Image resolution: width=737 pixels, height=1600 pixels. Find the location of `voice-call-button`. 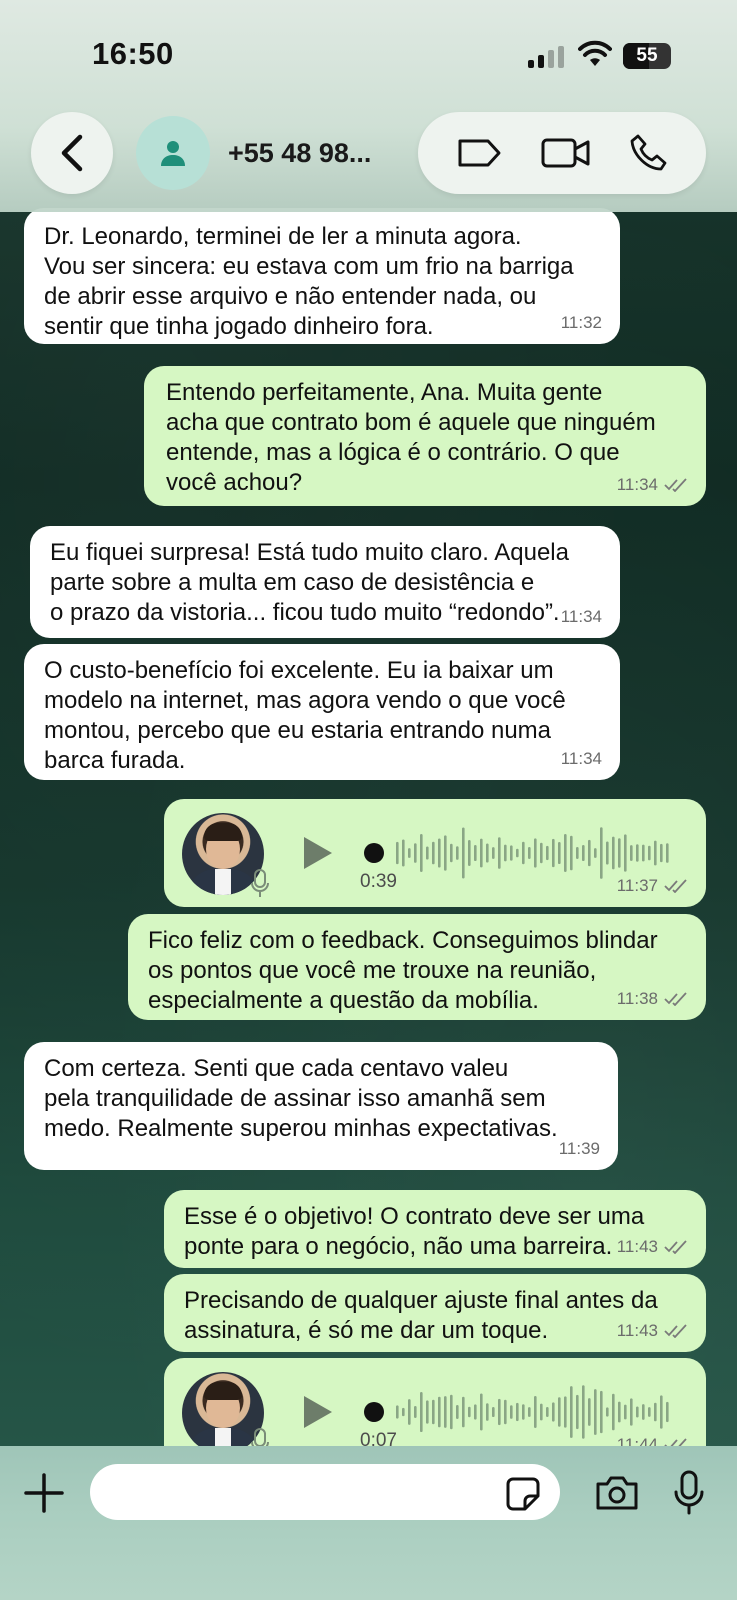

voice-call-button is located at coordinates (649, 153).